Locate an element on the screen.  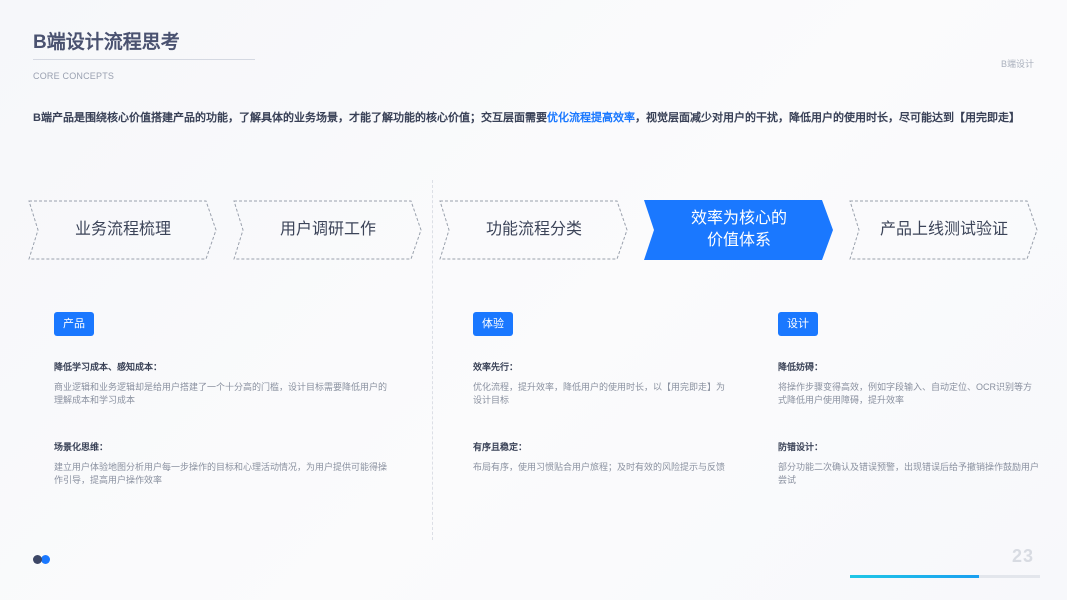
brand-dots-icon is located at coordinates (43, 560).